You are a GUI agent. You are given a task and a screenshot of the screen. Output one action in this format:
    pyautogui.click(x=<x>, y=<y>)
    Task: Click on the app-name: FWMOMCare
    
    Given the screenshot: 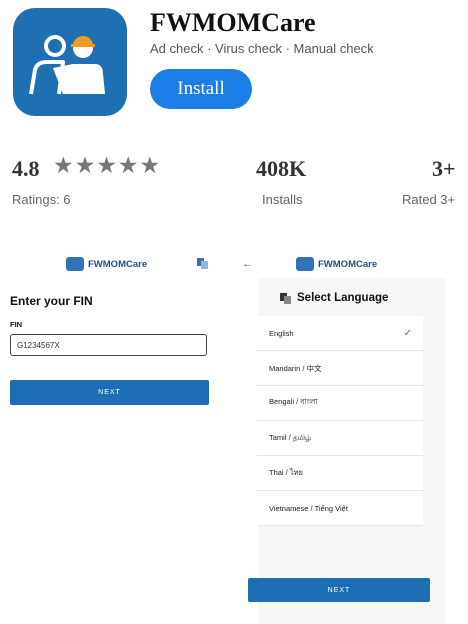 What is the action you would take?
    pyautogui.click(x=233, y=22)
    